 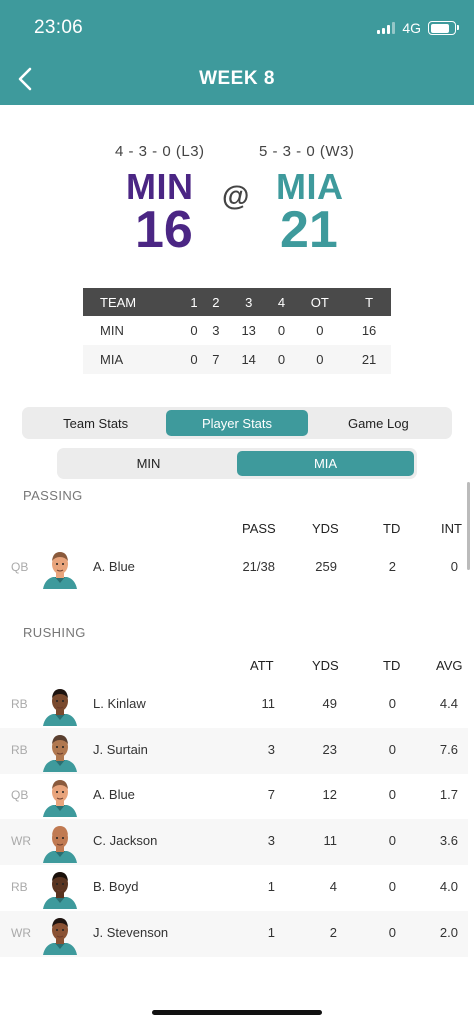 I want to click on stat-value: 7.6, so click(x=448, y=749).